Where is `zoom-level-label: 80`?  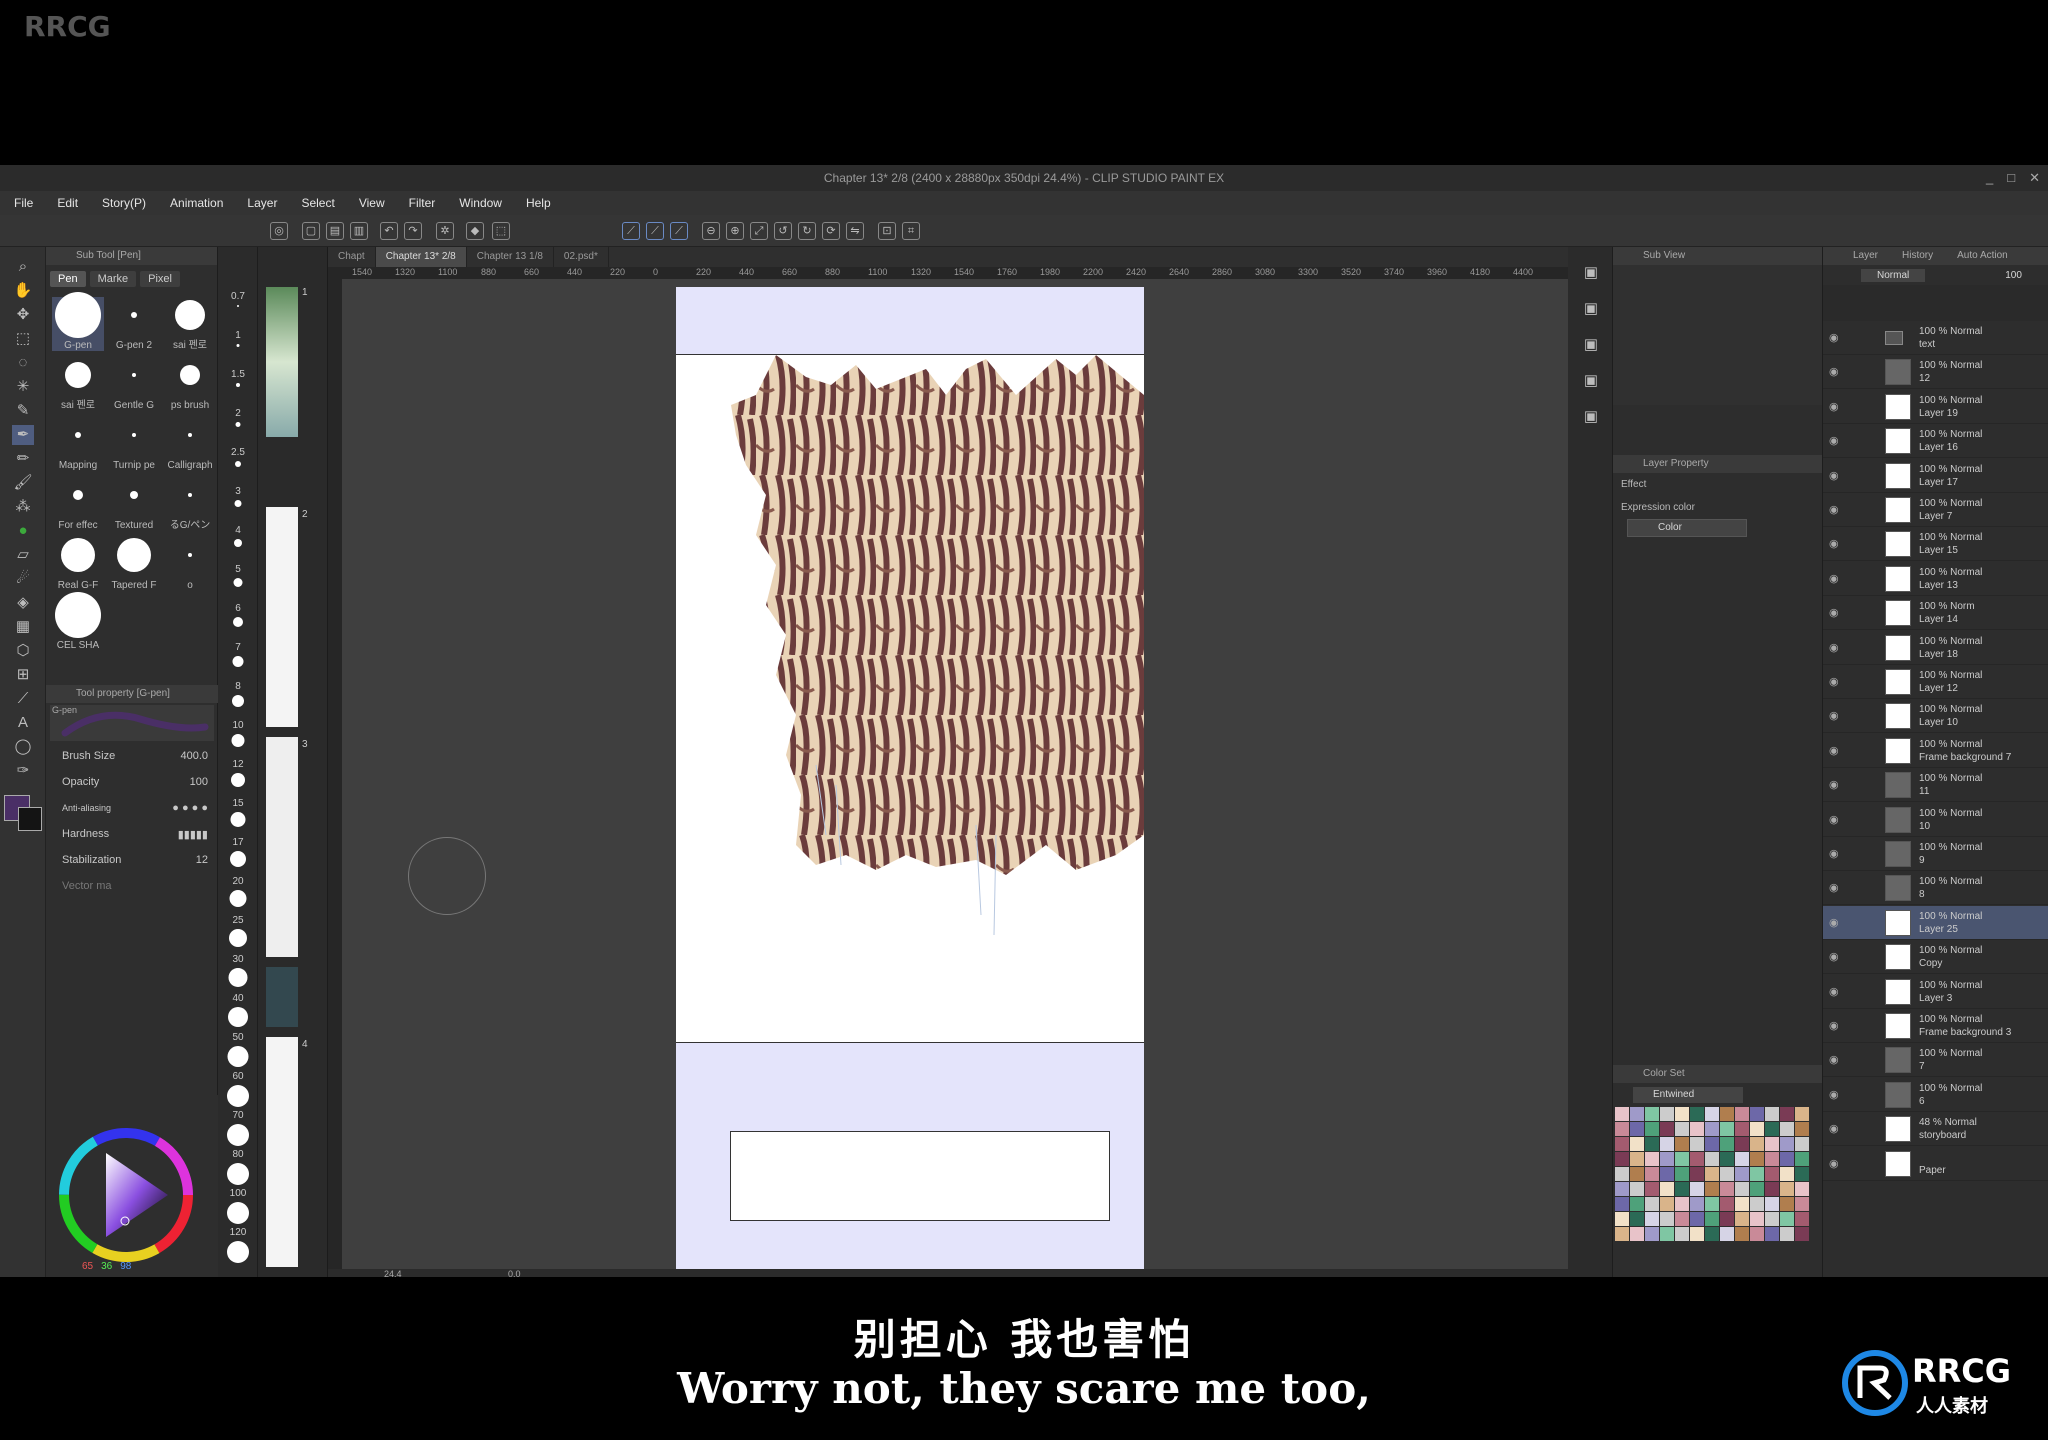 zoom-level-label: 80 is located at coordinates (238, 1154).